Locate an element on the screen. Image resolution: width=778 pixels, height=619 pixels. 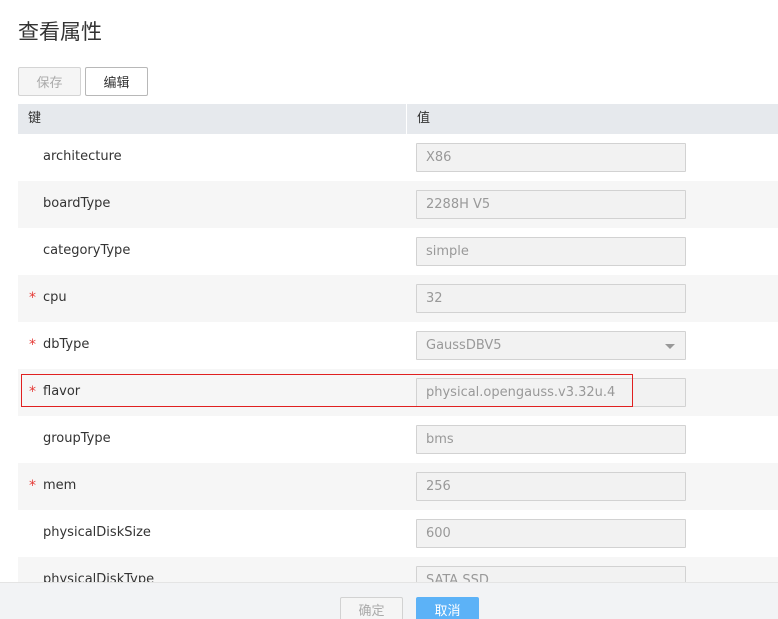
property-value-field: 2288H V5 is located at coordinates (551, 204).